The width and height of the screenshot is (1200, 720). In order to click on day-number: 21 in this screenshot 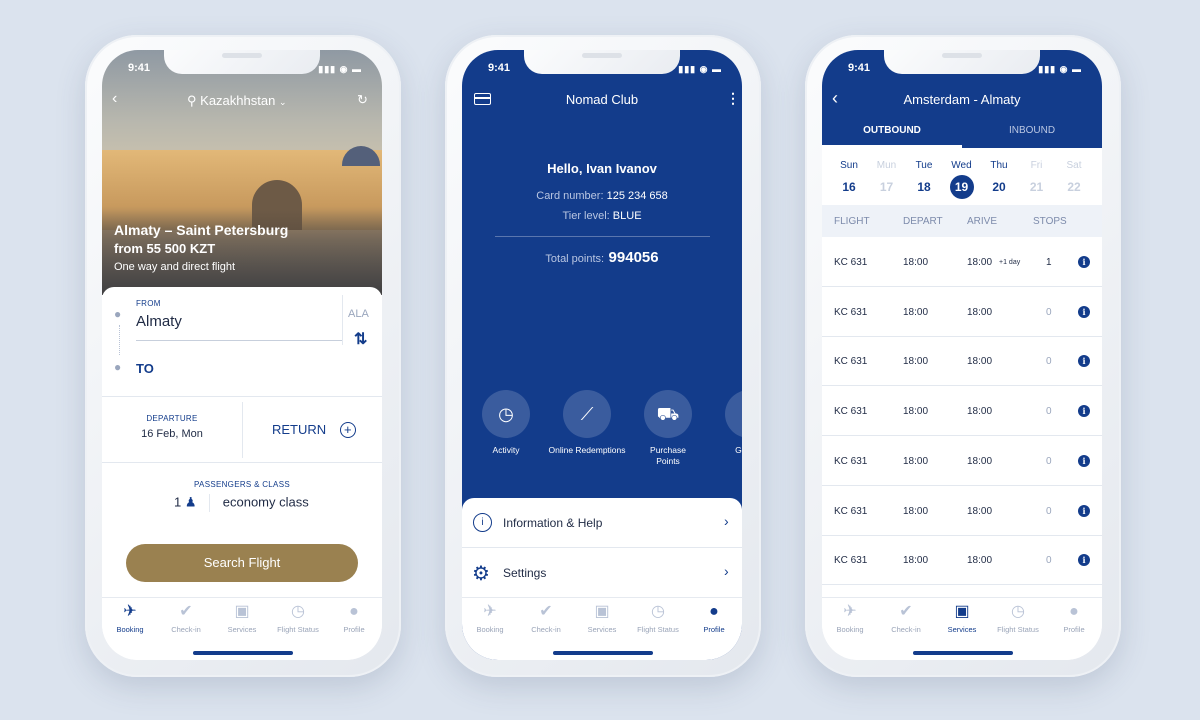, I will do `click(1036, 187)`.